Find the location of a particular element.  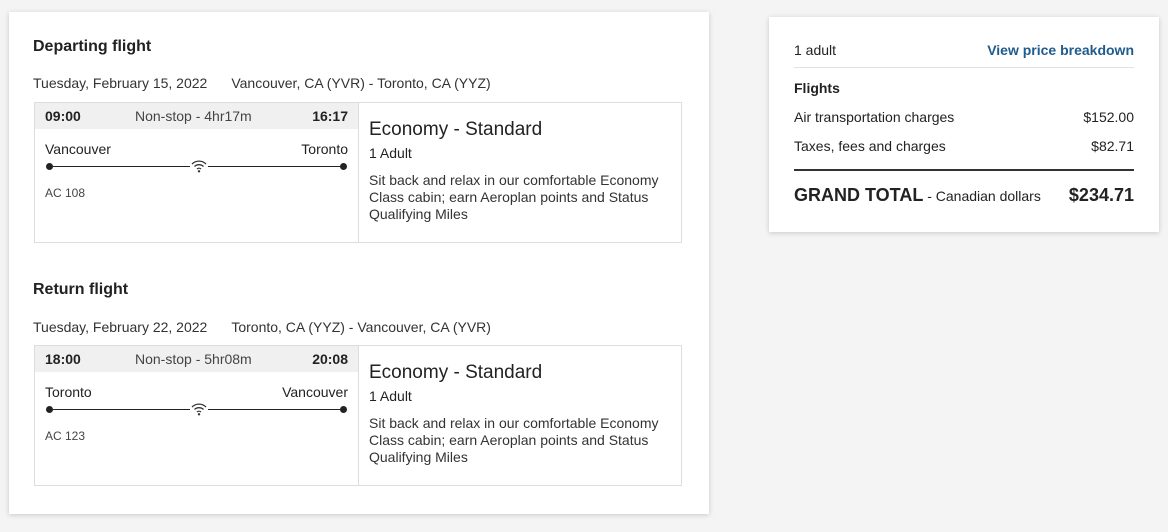

grand-total-currency: - Canadian dollars is located at coordinates (982, 196).